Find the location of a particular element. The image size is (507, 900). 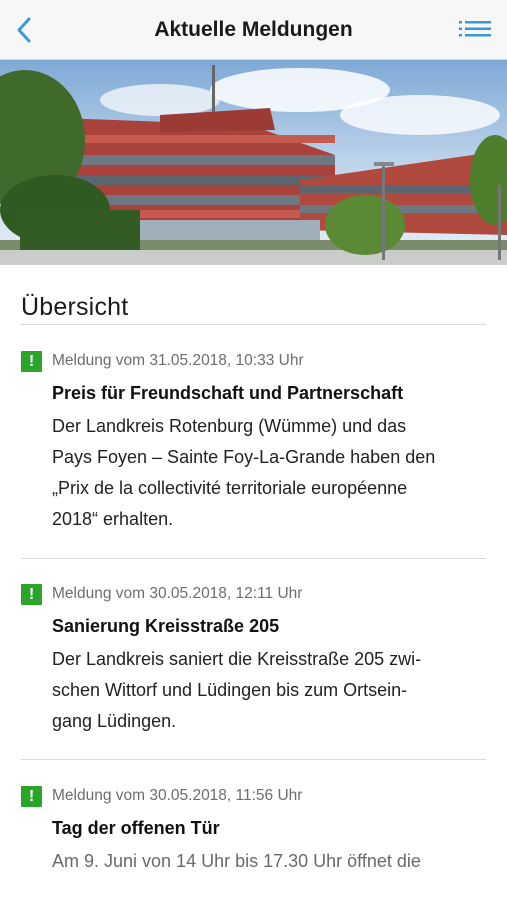

news-date: Meldung vom 30.05.2018, 12:11 Uhr is located at coordinates (177, 593).